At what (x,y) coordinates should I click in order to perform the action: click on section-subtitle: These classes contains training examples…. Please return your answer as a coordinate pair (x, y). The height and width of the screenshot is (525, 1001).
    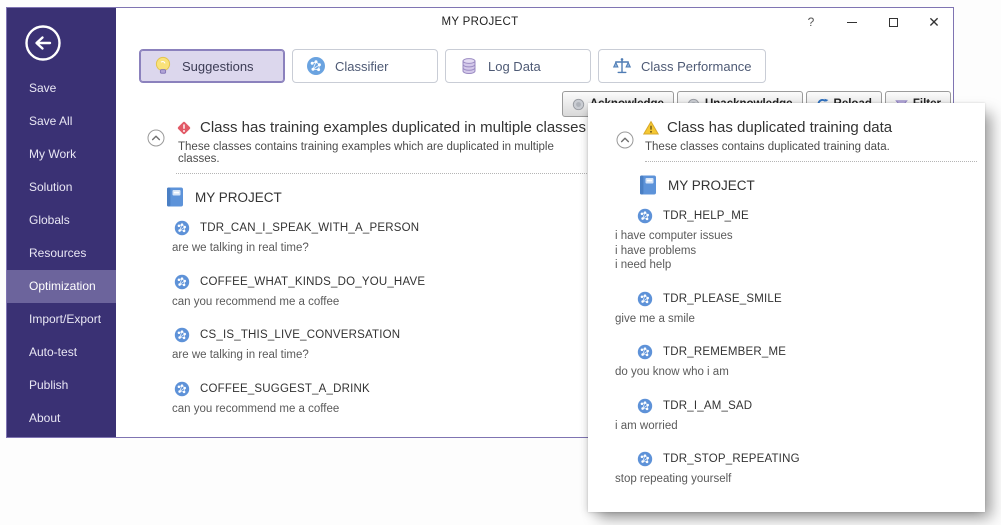
    Looking at the image, I should click on (366, 153).